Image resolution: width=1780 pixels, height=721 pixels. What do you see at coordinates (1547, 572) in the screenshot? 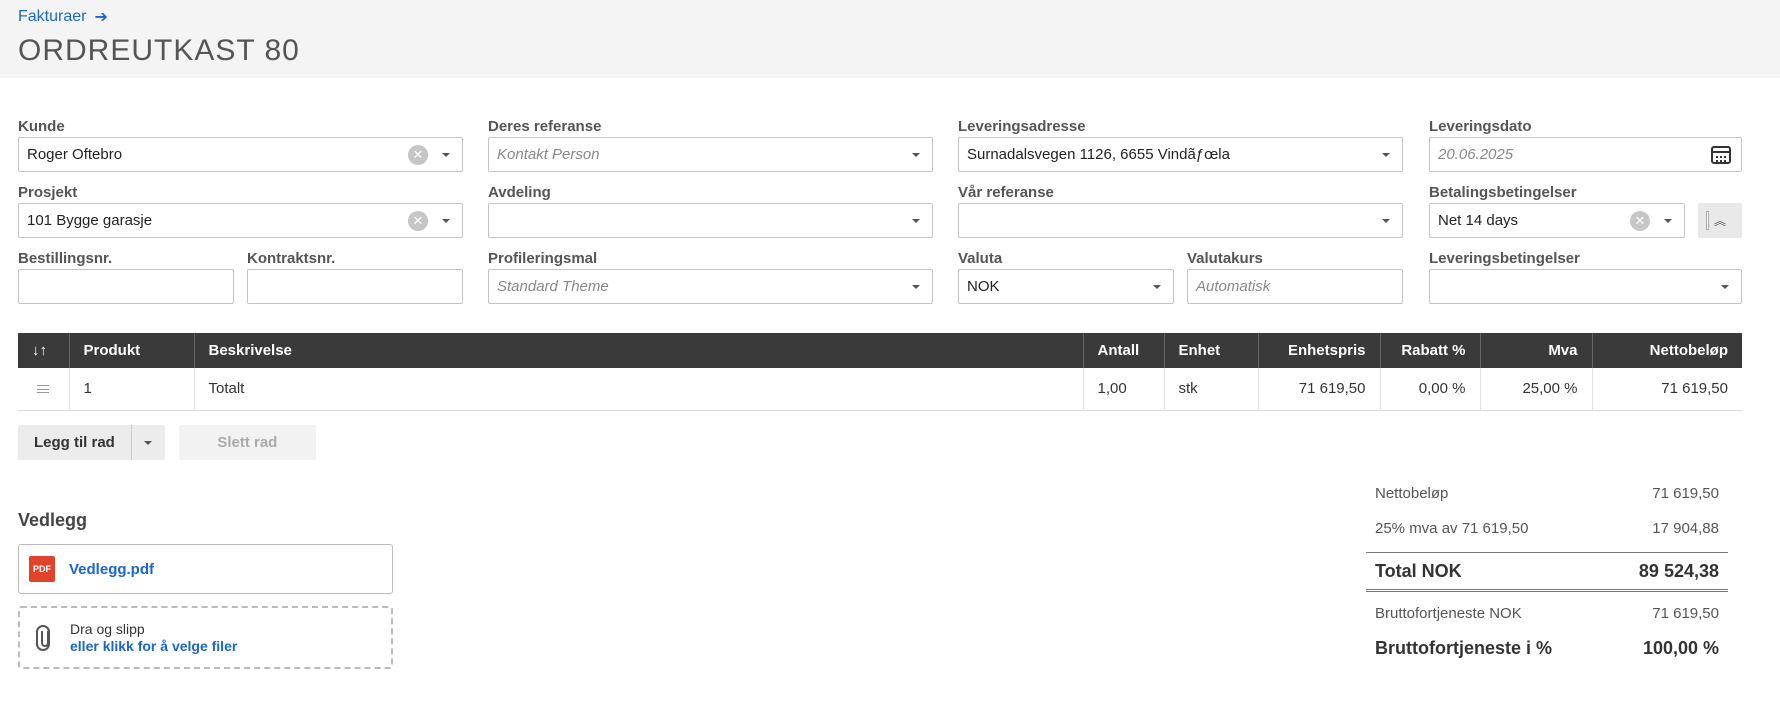
I see `summary-total-row: Total NOK 89 524,38` at bounding box center [1547, 572].